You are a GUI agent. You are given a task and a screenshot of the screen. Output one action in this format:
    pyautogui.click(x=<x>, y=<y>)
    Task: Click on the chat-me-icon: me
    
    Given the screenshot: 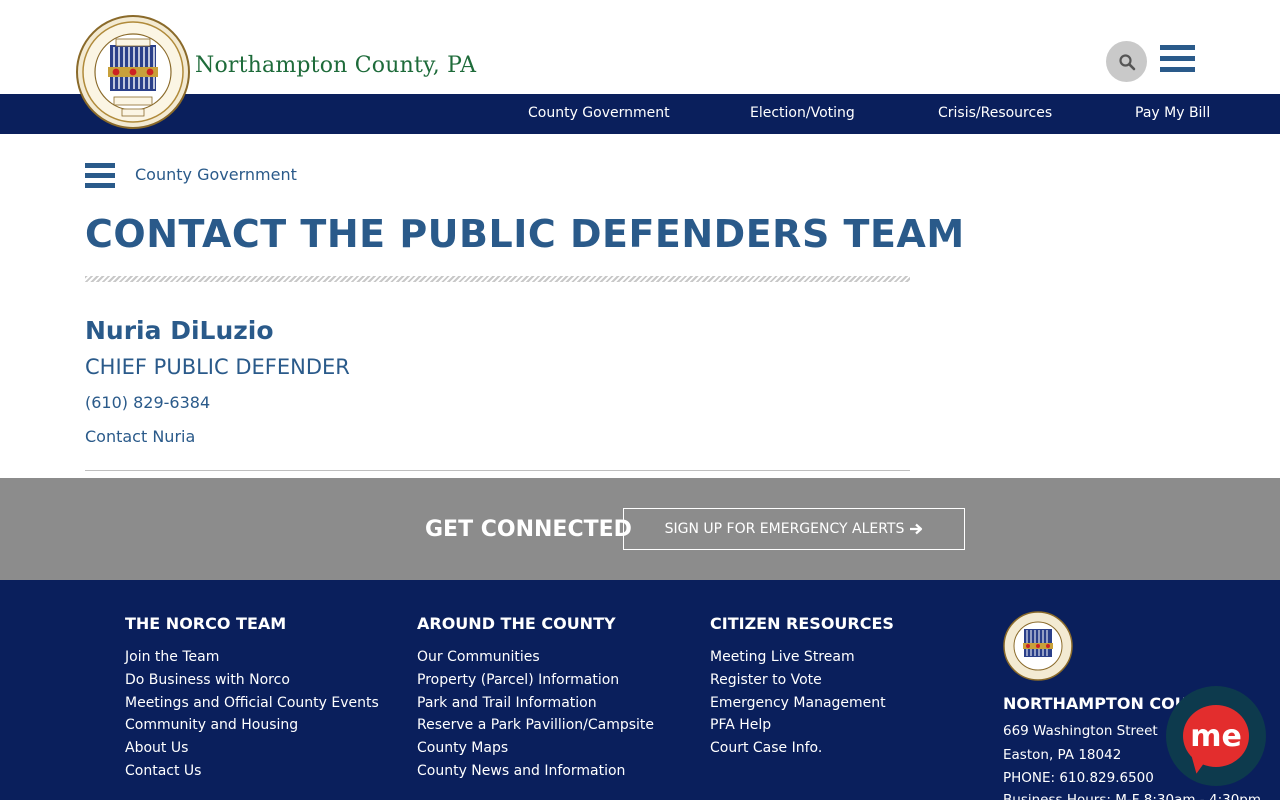 What is the action you would take?
    pyautogui.click(x=1216, y=736)
    